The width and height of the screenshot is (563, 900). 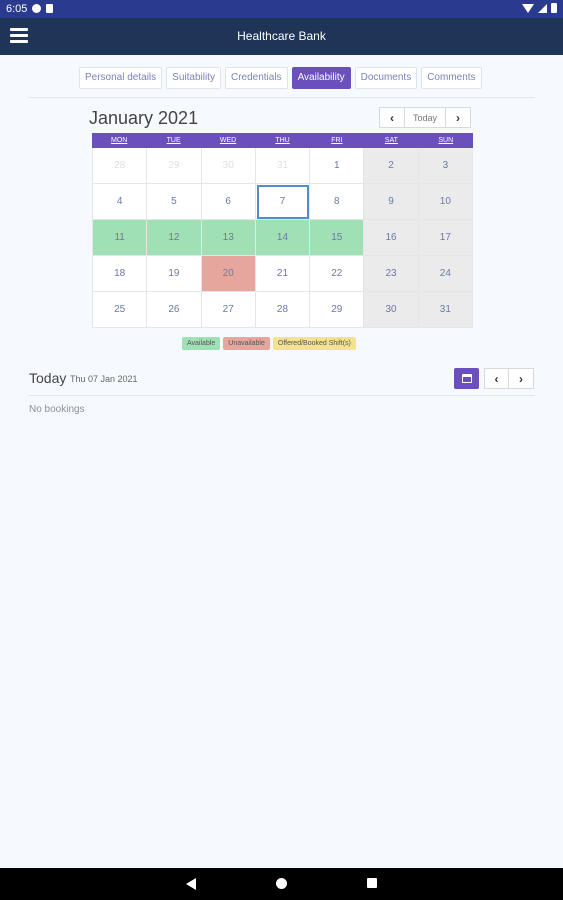 I want to click on calendar-day: 21, so click(x=283, y=274).